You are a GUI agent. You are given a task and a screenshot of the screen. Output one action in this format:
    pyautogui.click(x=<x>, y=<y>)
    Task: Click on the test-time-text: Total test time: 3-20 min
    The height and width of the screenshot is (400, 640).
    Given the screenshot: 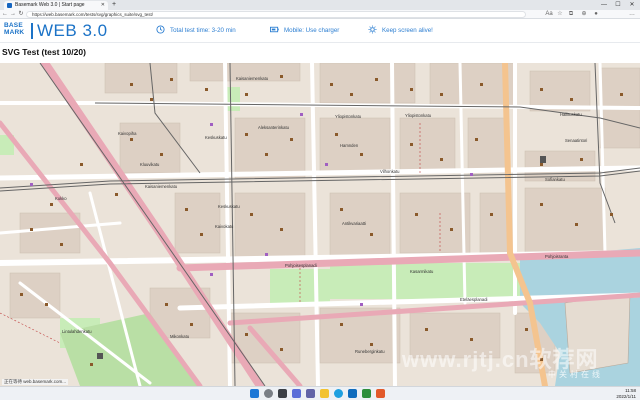 What is the action you would take?
    pyautogui.click(x=203, y=30)
    